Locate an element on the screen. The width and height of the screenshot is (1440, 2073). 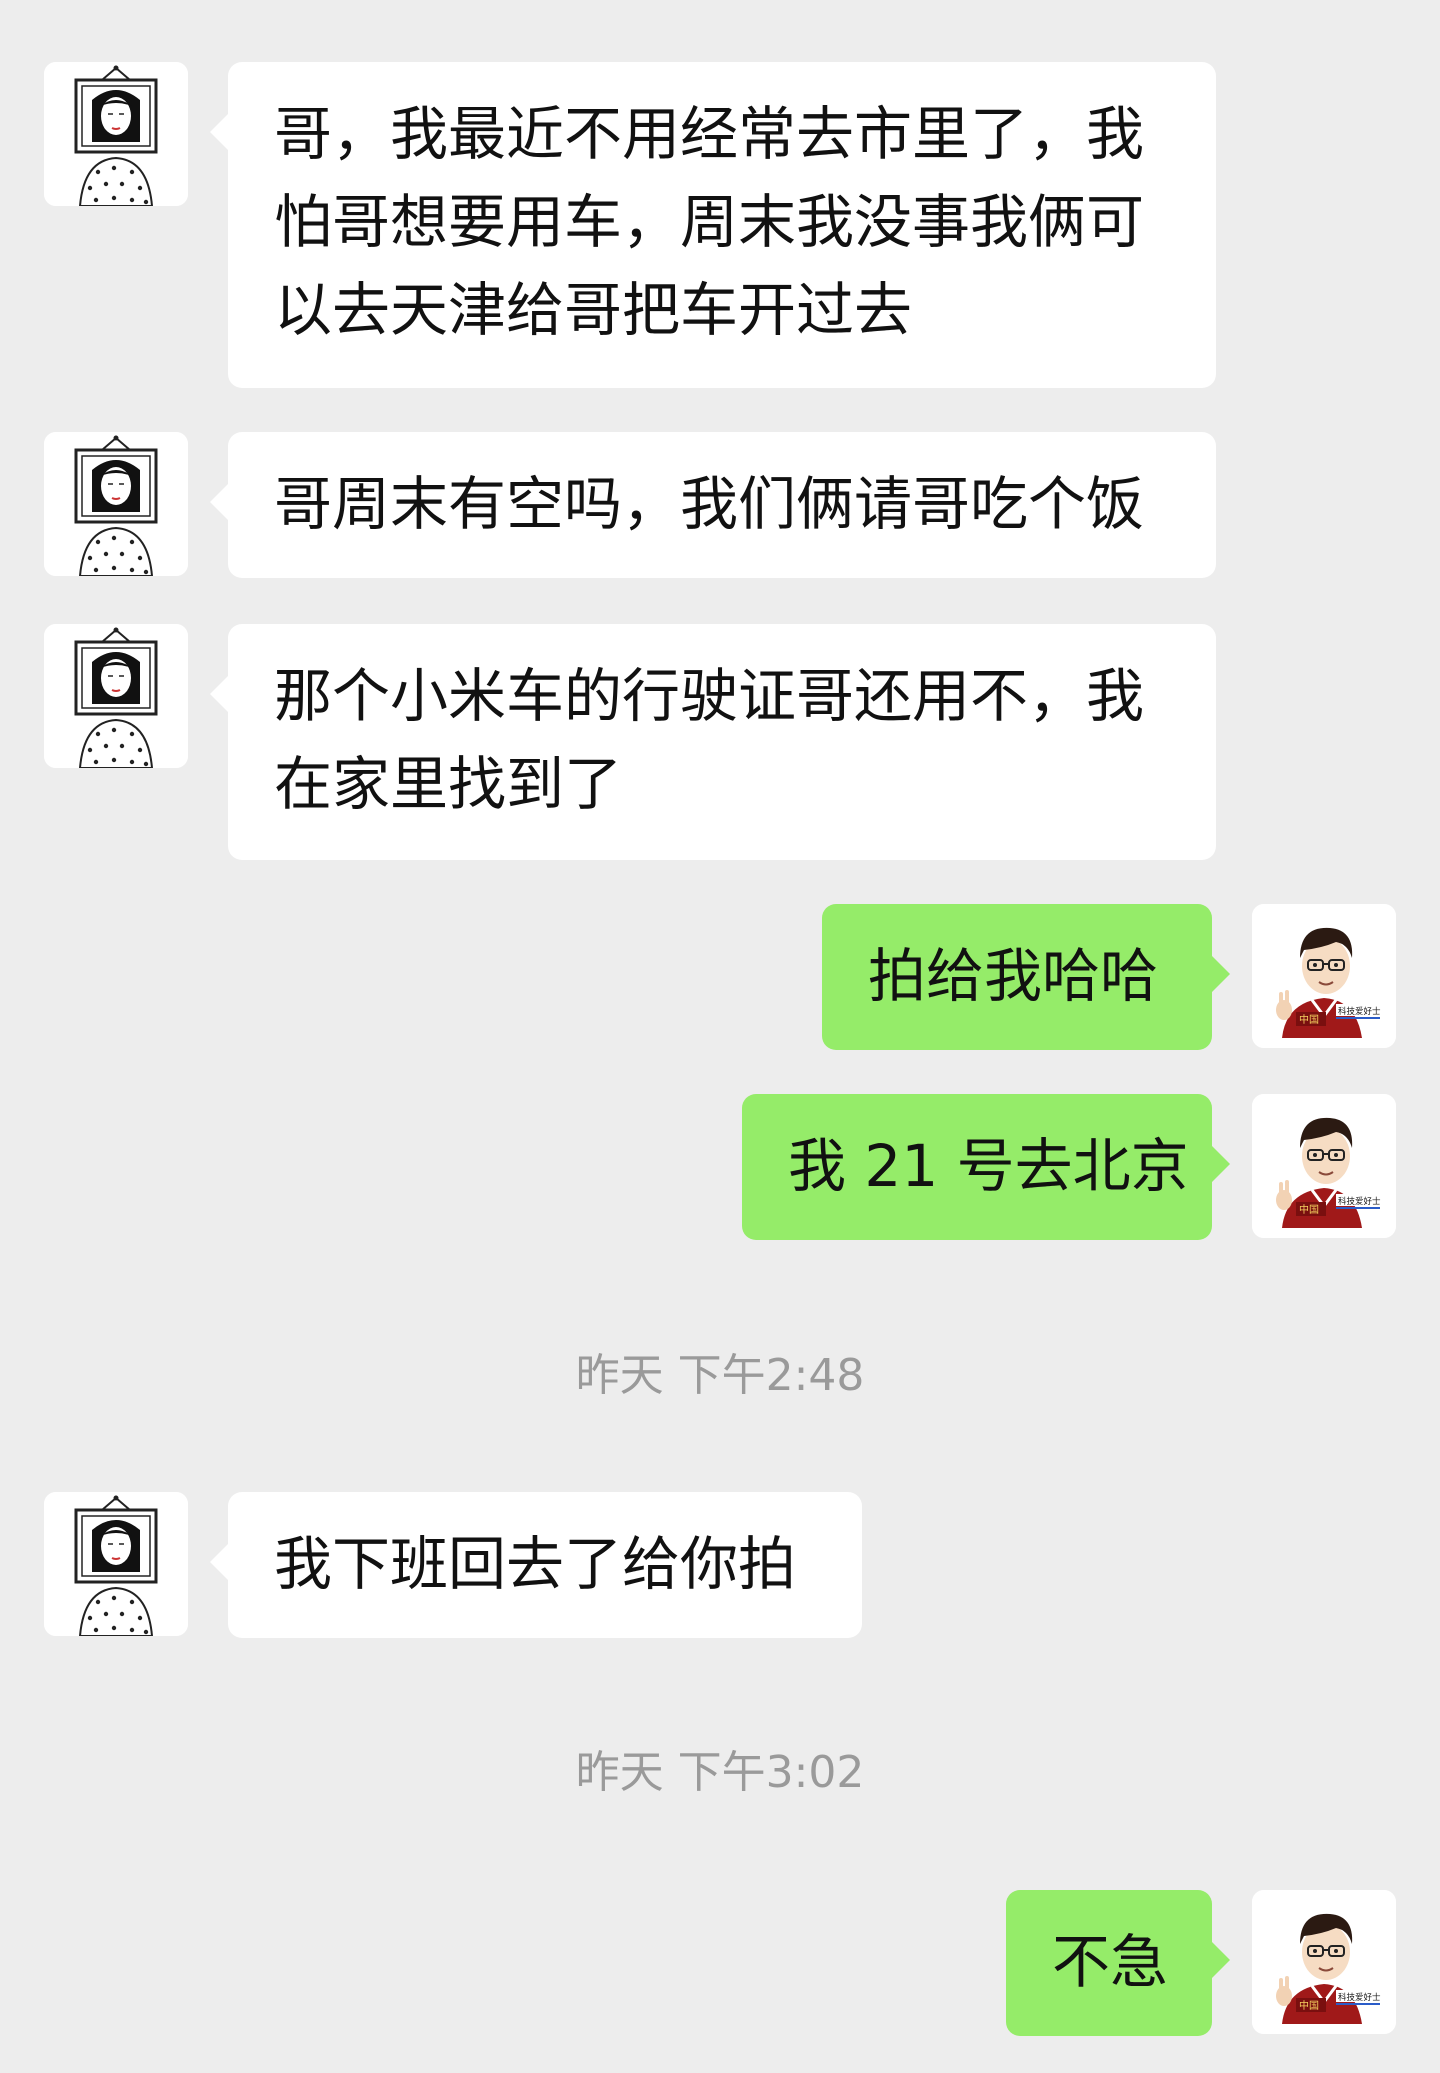
message-bubble-outgoing: 不急 is located at coordinates (1118, 1963).